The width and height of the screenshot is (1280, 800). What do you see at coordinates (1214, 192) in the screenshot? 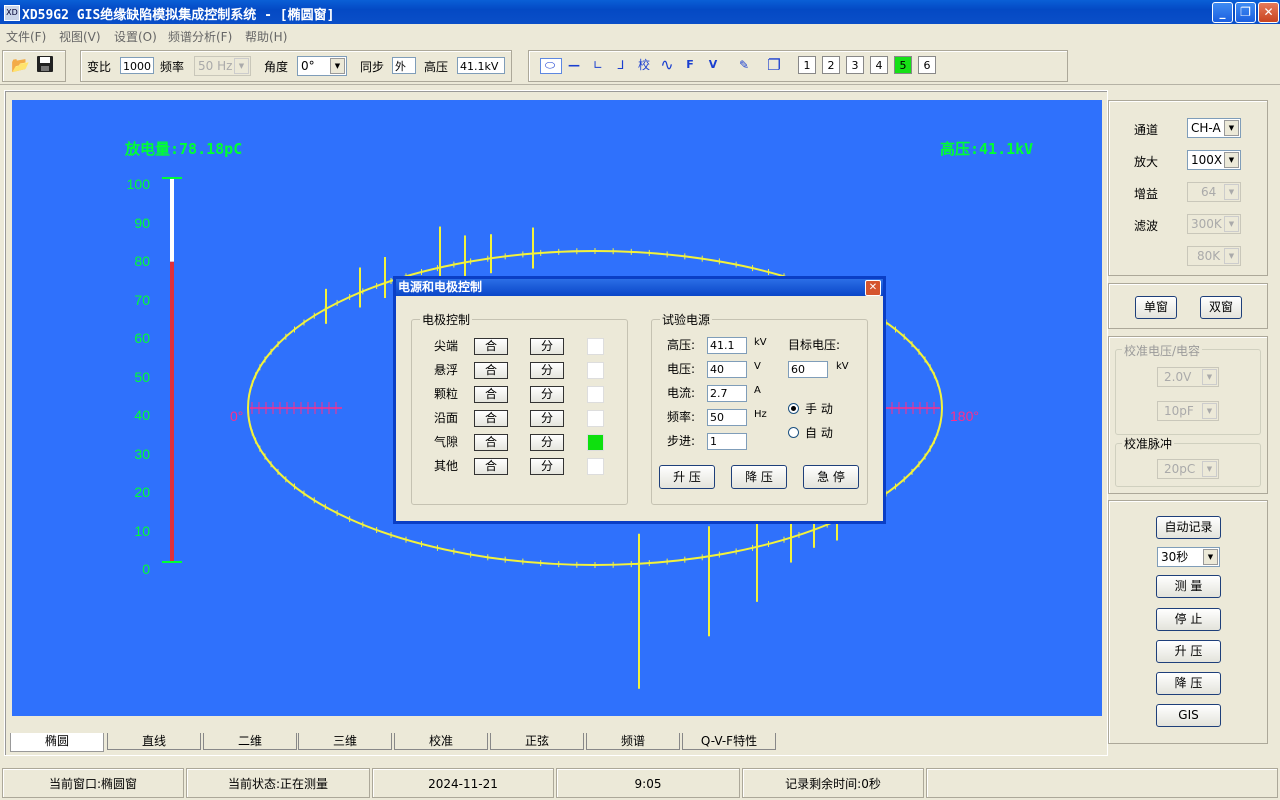
I see `gain-select: 64 ▼` at bounding box center [1214, 192].